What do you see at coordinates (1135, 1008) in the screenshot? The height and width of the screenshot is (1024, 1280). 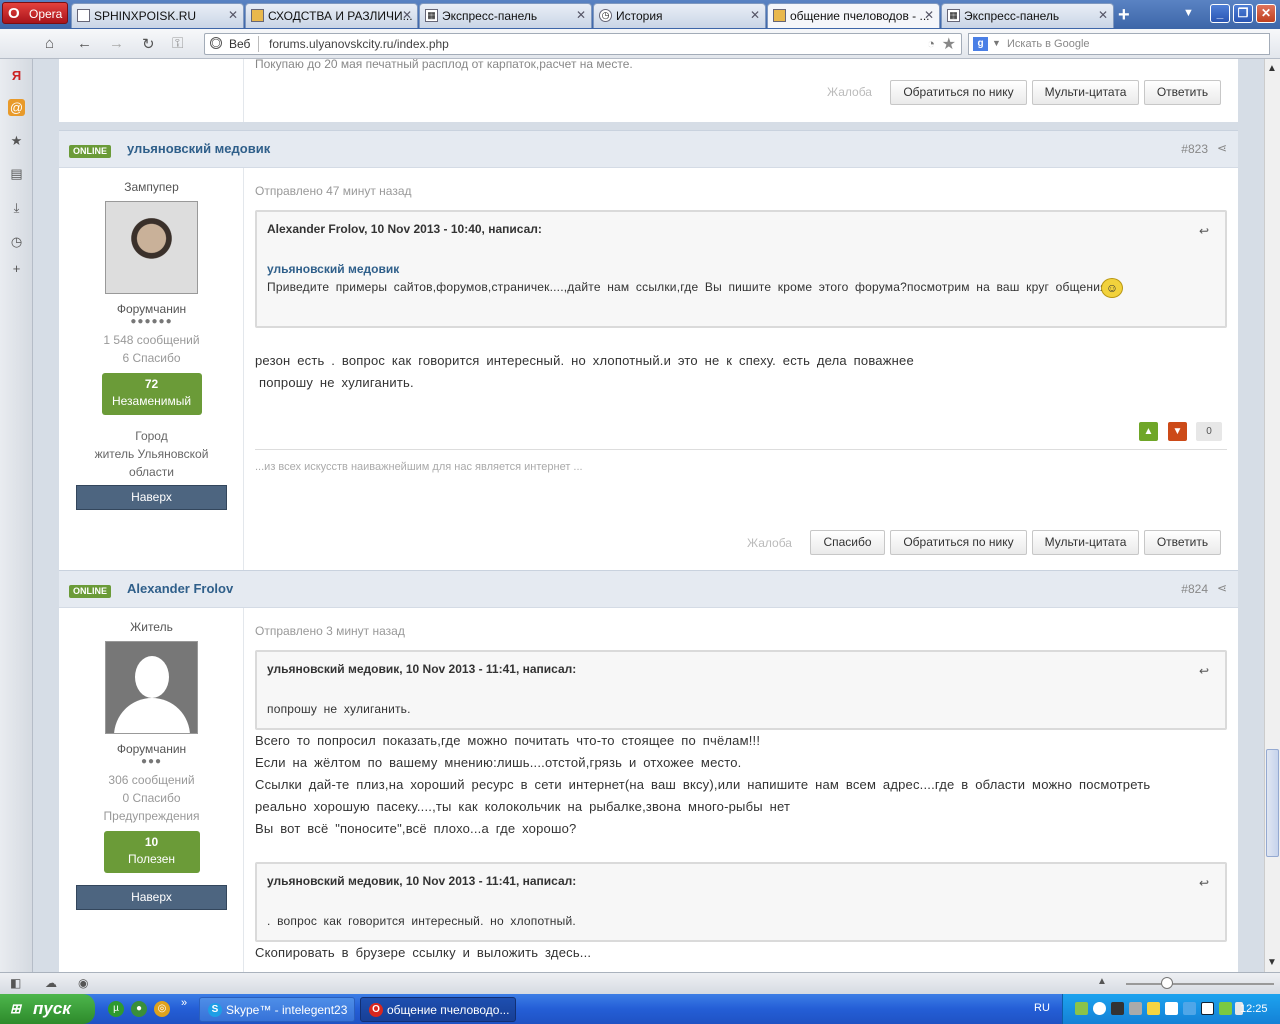 I see `tray-device-icon` at bounding box center [1135, 1008].